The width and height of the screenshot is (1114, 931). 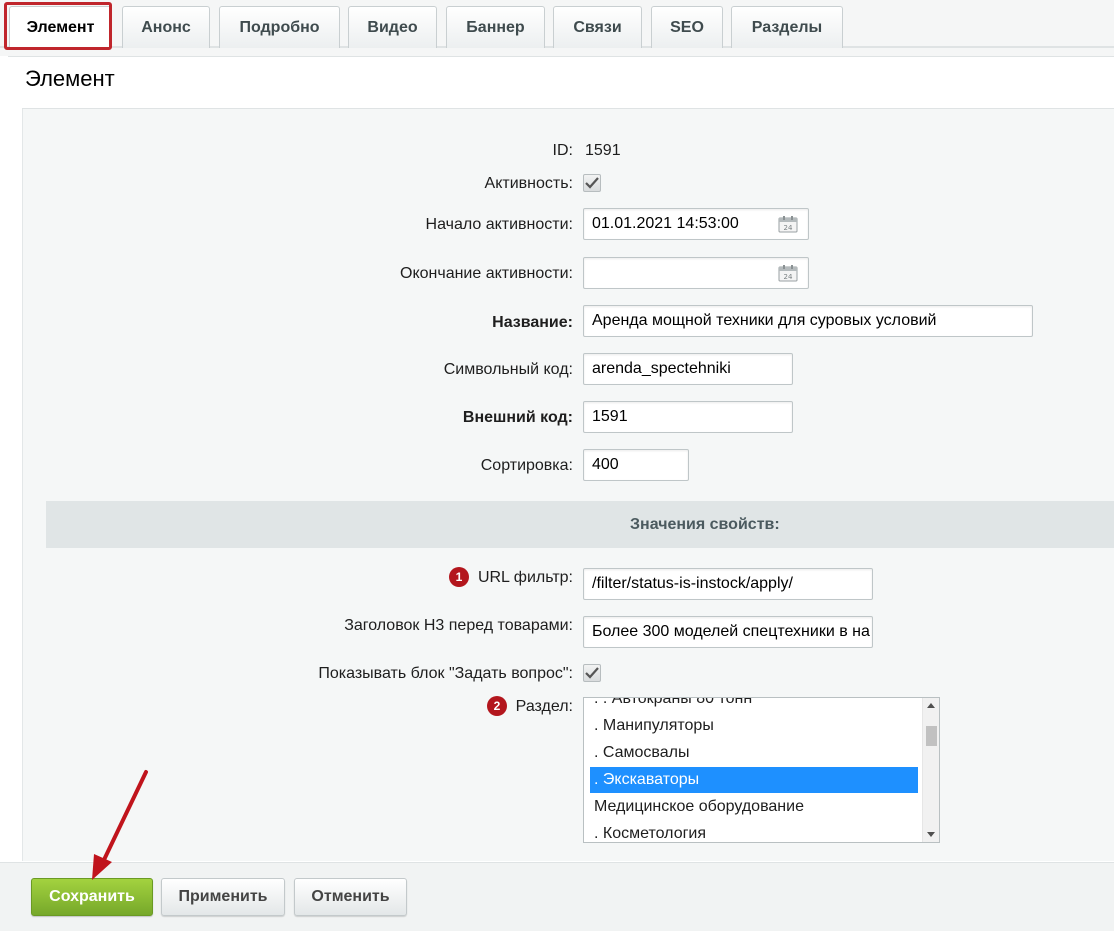 What do you see at coordinates (544, 706) in the screenshot?
I see `section-label: Раздел:` at bounding box center [544, 706].